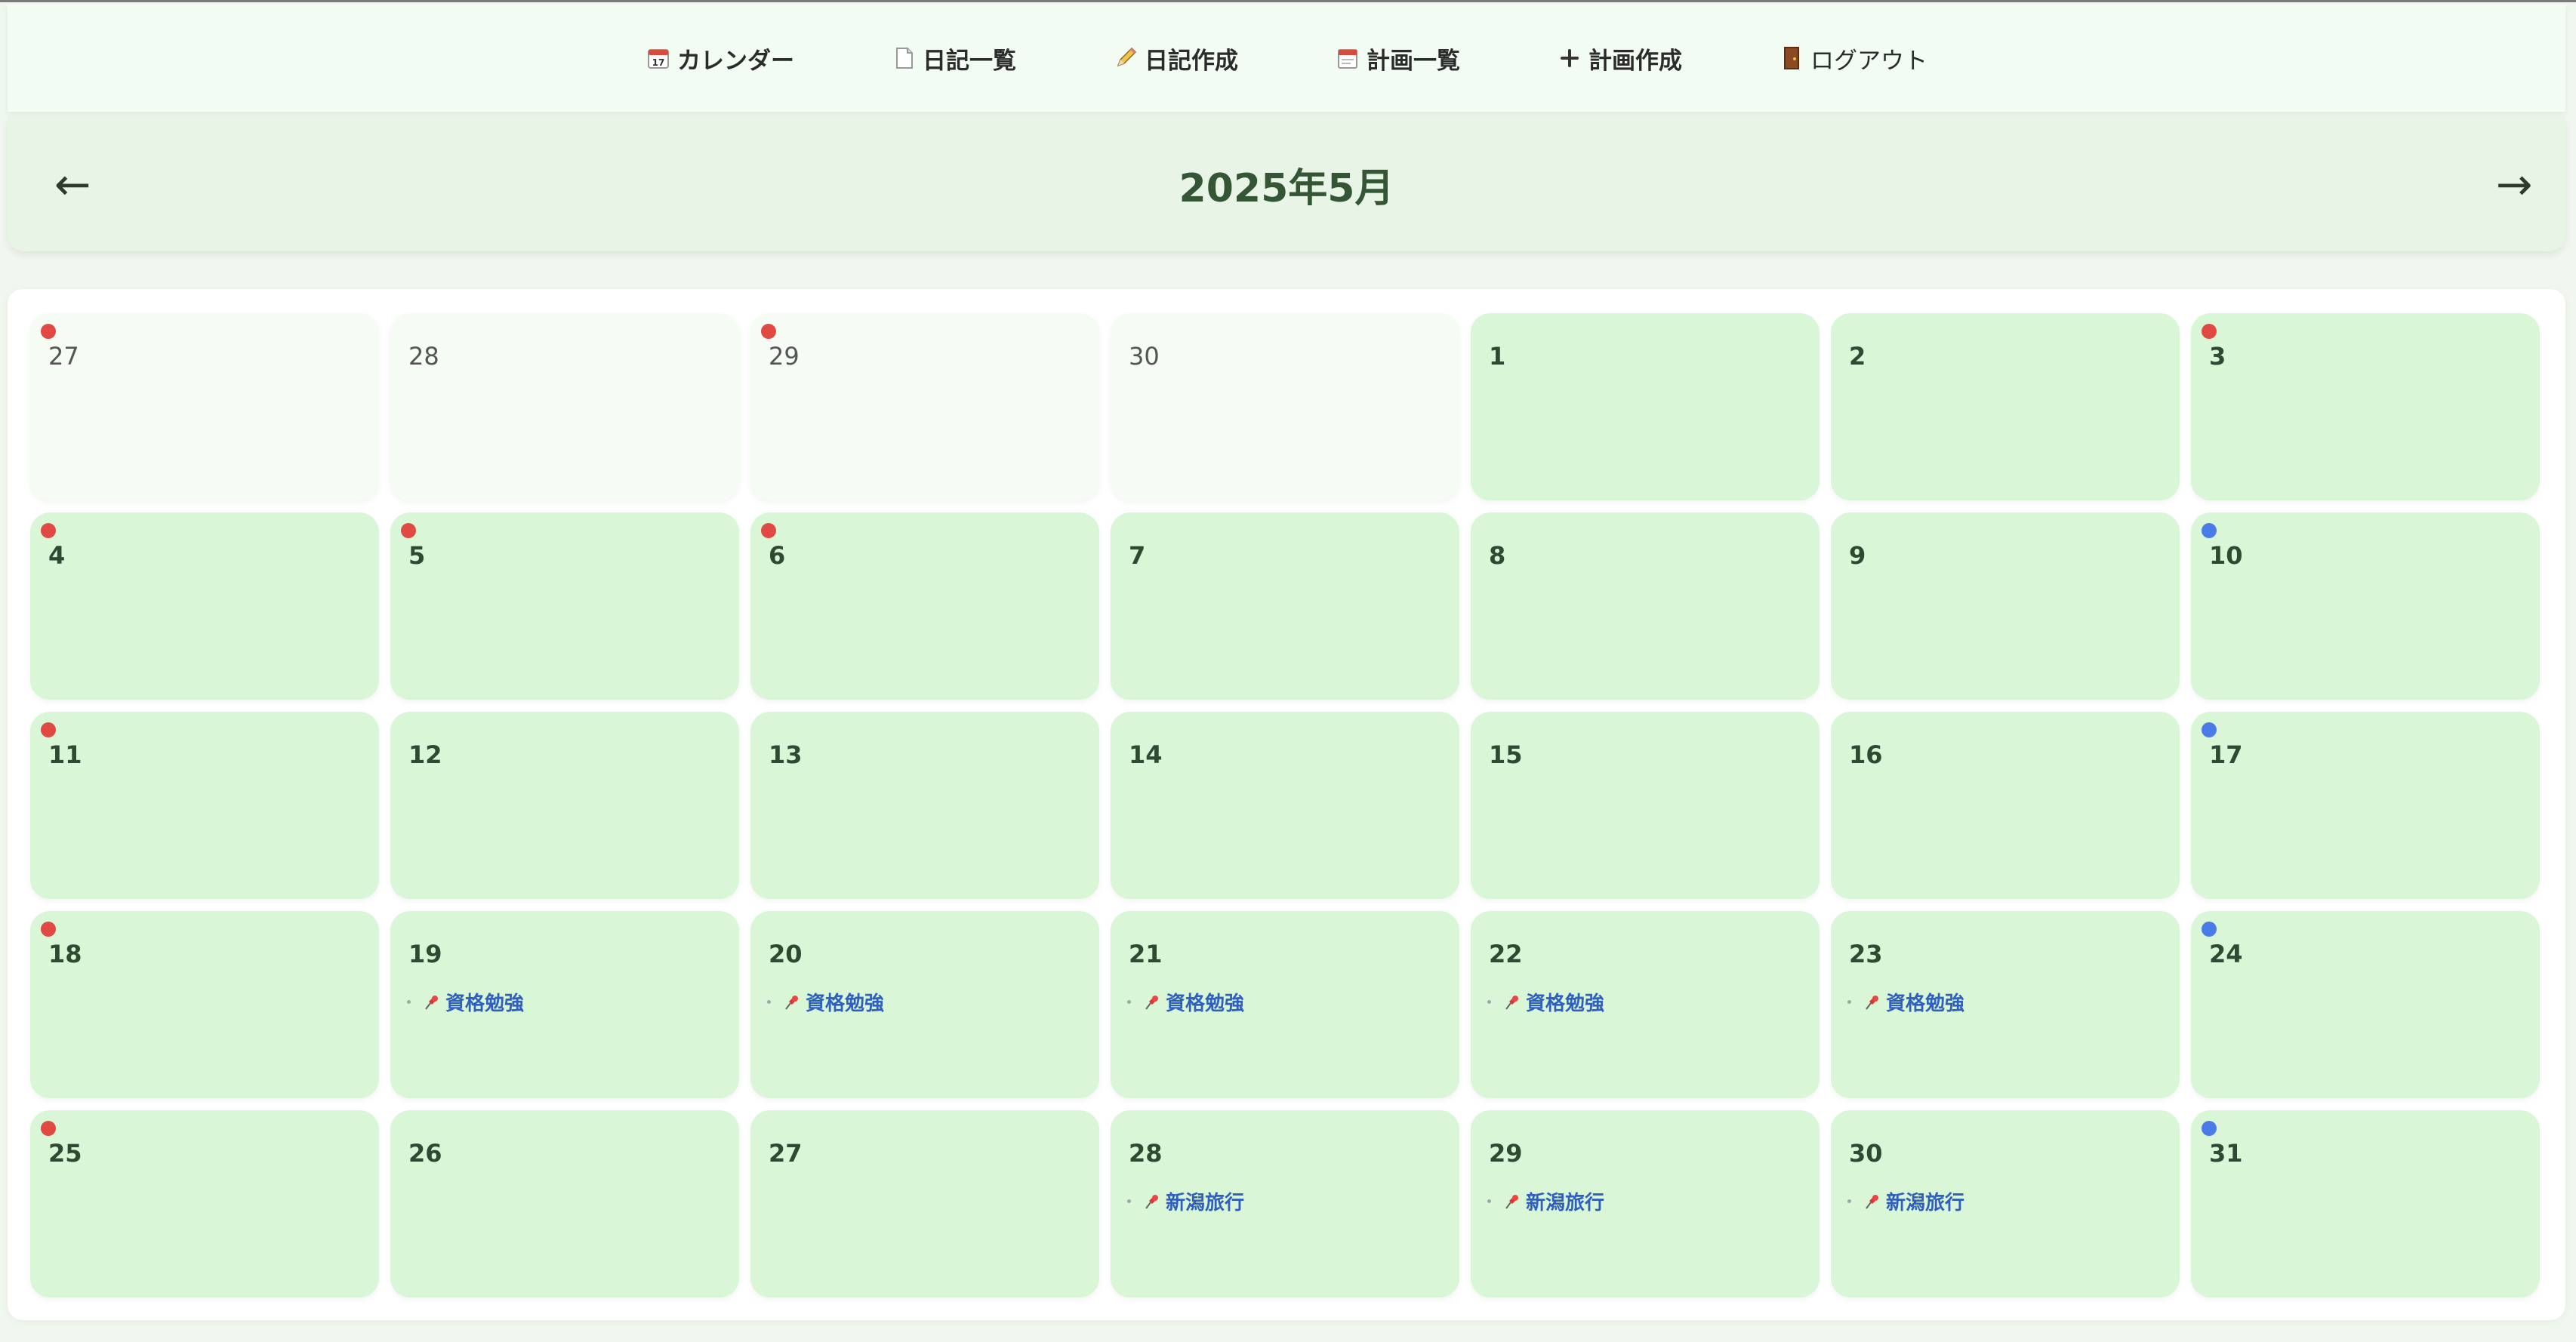  I want to click on nav-diary-list-label: 日記一覧, so click(969, 61).